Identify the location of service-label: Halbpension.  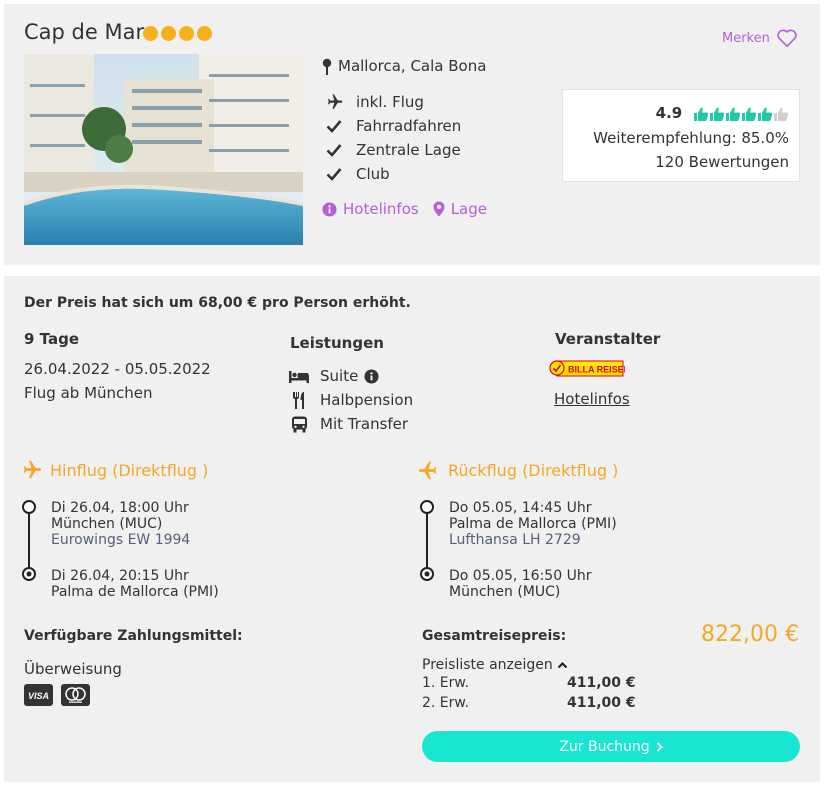
(367, 400).